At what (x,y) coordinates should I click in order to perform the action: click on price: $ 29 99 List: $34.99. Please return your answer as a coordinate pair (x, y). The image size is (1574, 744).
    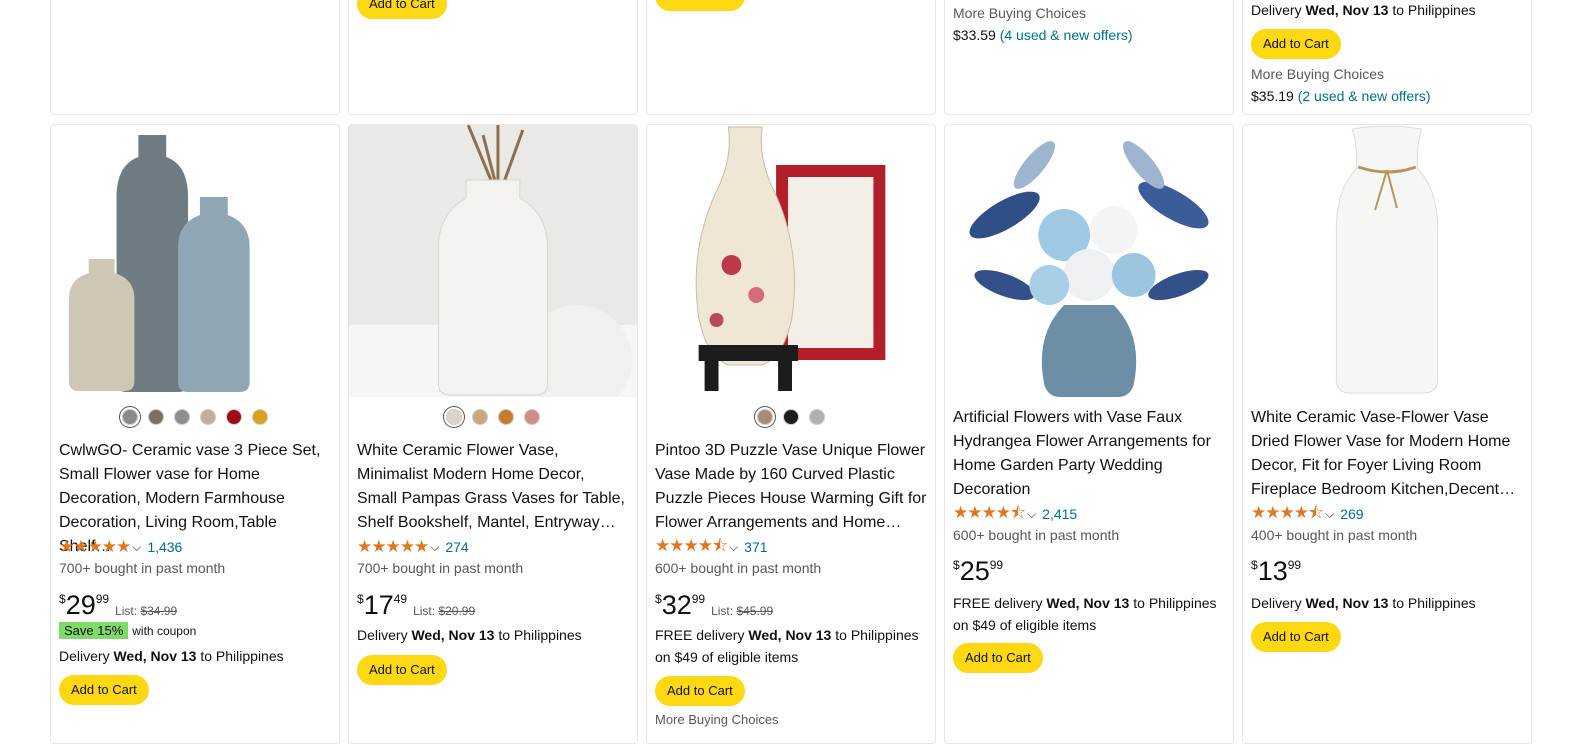
    Looking at the image, I should click on (118, 605).